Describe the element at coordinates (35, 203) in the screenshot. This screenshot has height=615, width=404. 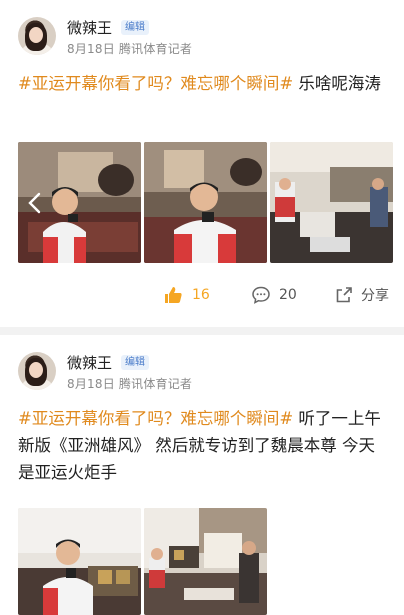
I see `chevron-left-icon` at that location.